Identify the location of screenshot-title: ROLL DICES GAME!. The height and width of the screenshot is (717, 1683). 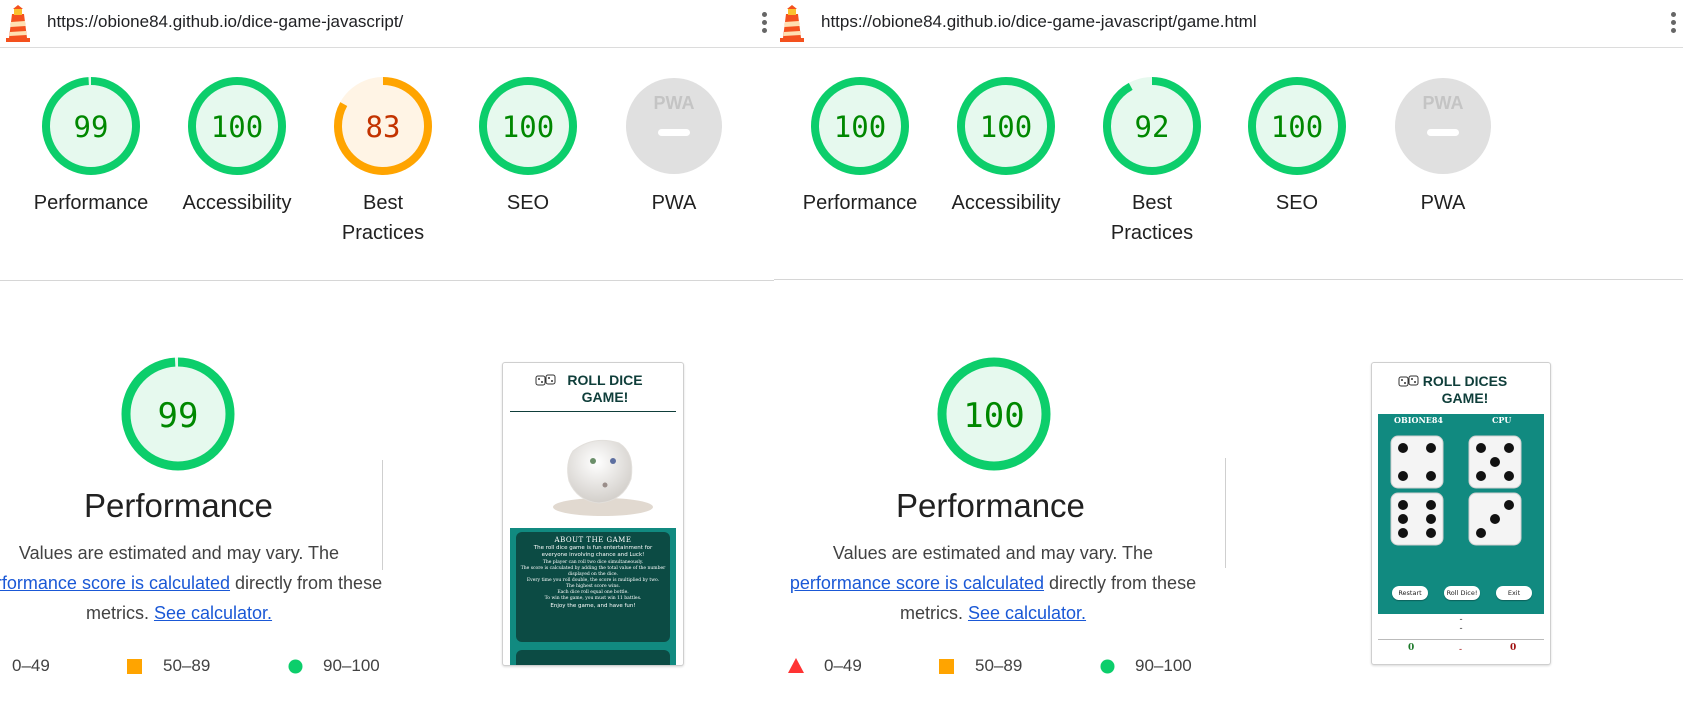
(1473, 390).